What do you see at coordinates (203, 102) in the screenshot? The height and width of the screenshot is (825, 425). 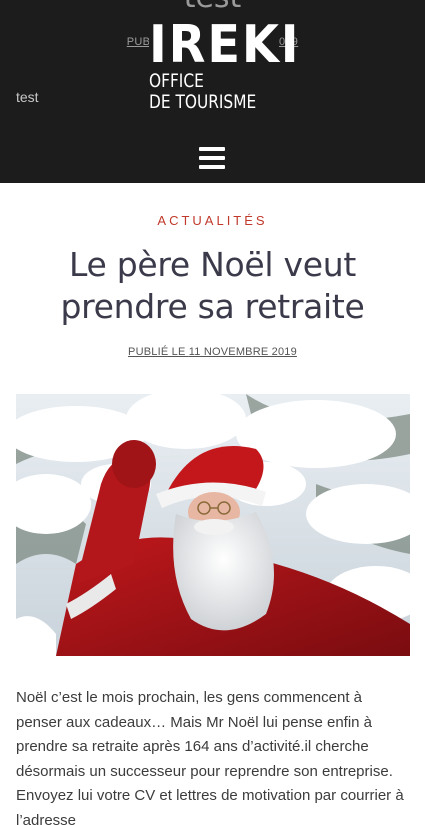 I see `logo-line-tourisme: DE TOURISME` at bounding box center [203, 102].